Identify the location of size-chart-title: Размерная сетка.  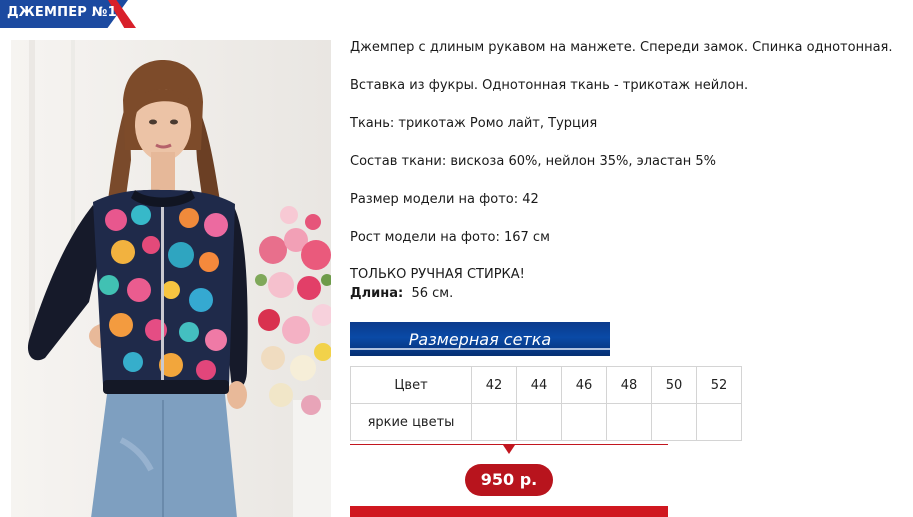
(480, 339).